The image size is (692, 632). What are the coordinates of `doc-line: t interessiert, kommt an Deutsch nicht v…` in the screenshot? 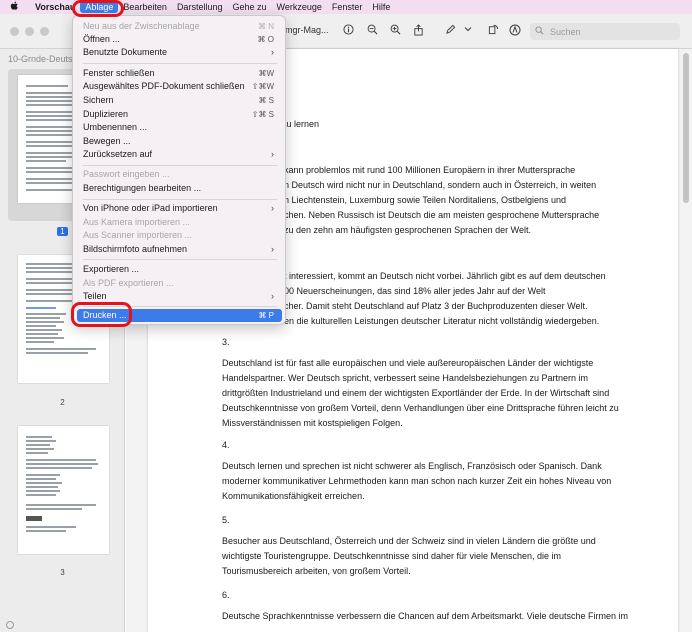 It's located at (445, 276).